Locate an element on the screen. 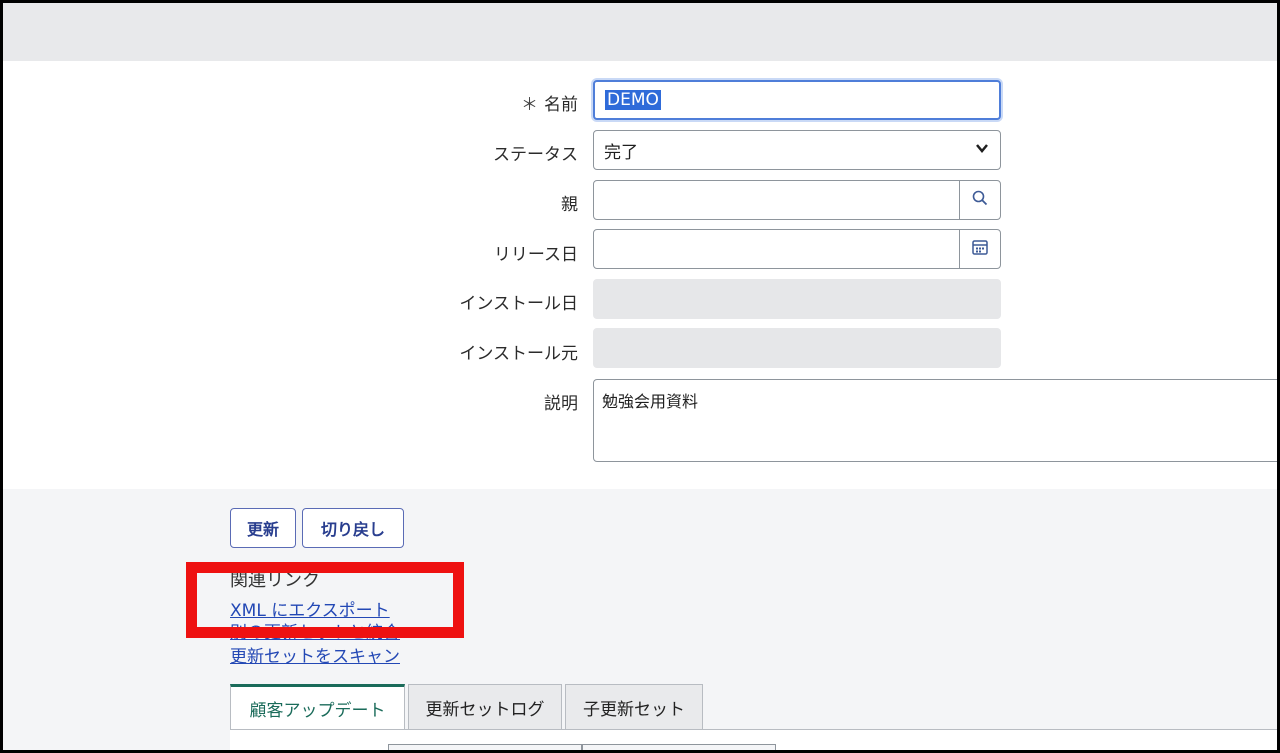 The image size is (1280, 753). parent-lookup-button is located at coordinates (980, 200).